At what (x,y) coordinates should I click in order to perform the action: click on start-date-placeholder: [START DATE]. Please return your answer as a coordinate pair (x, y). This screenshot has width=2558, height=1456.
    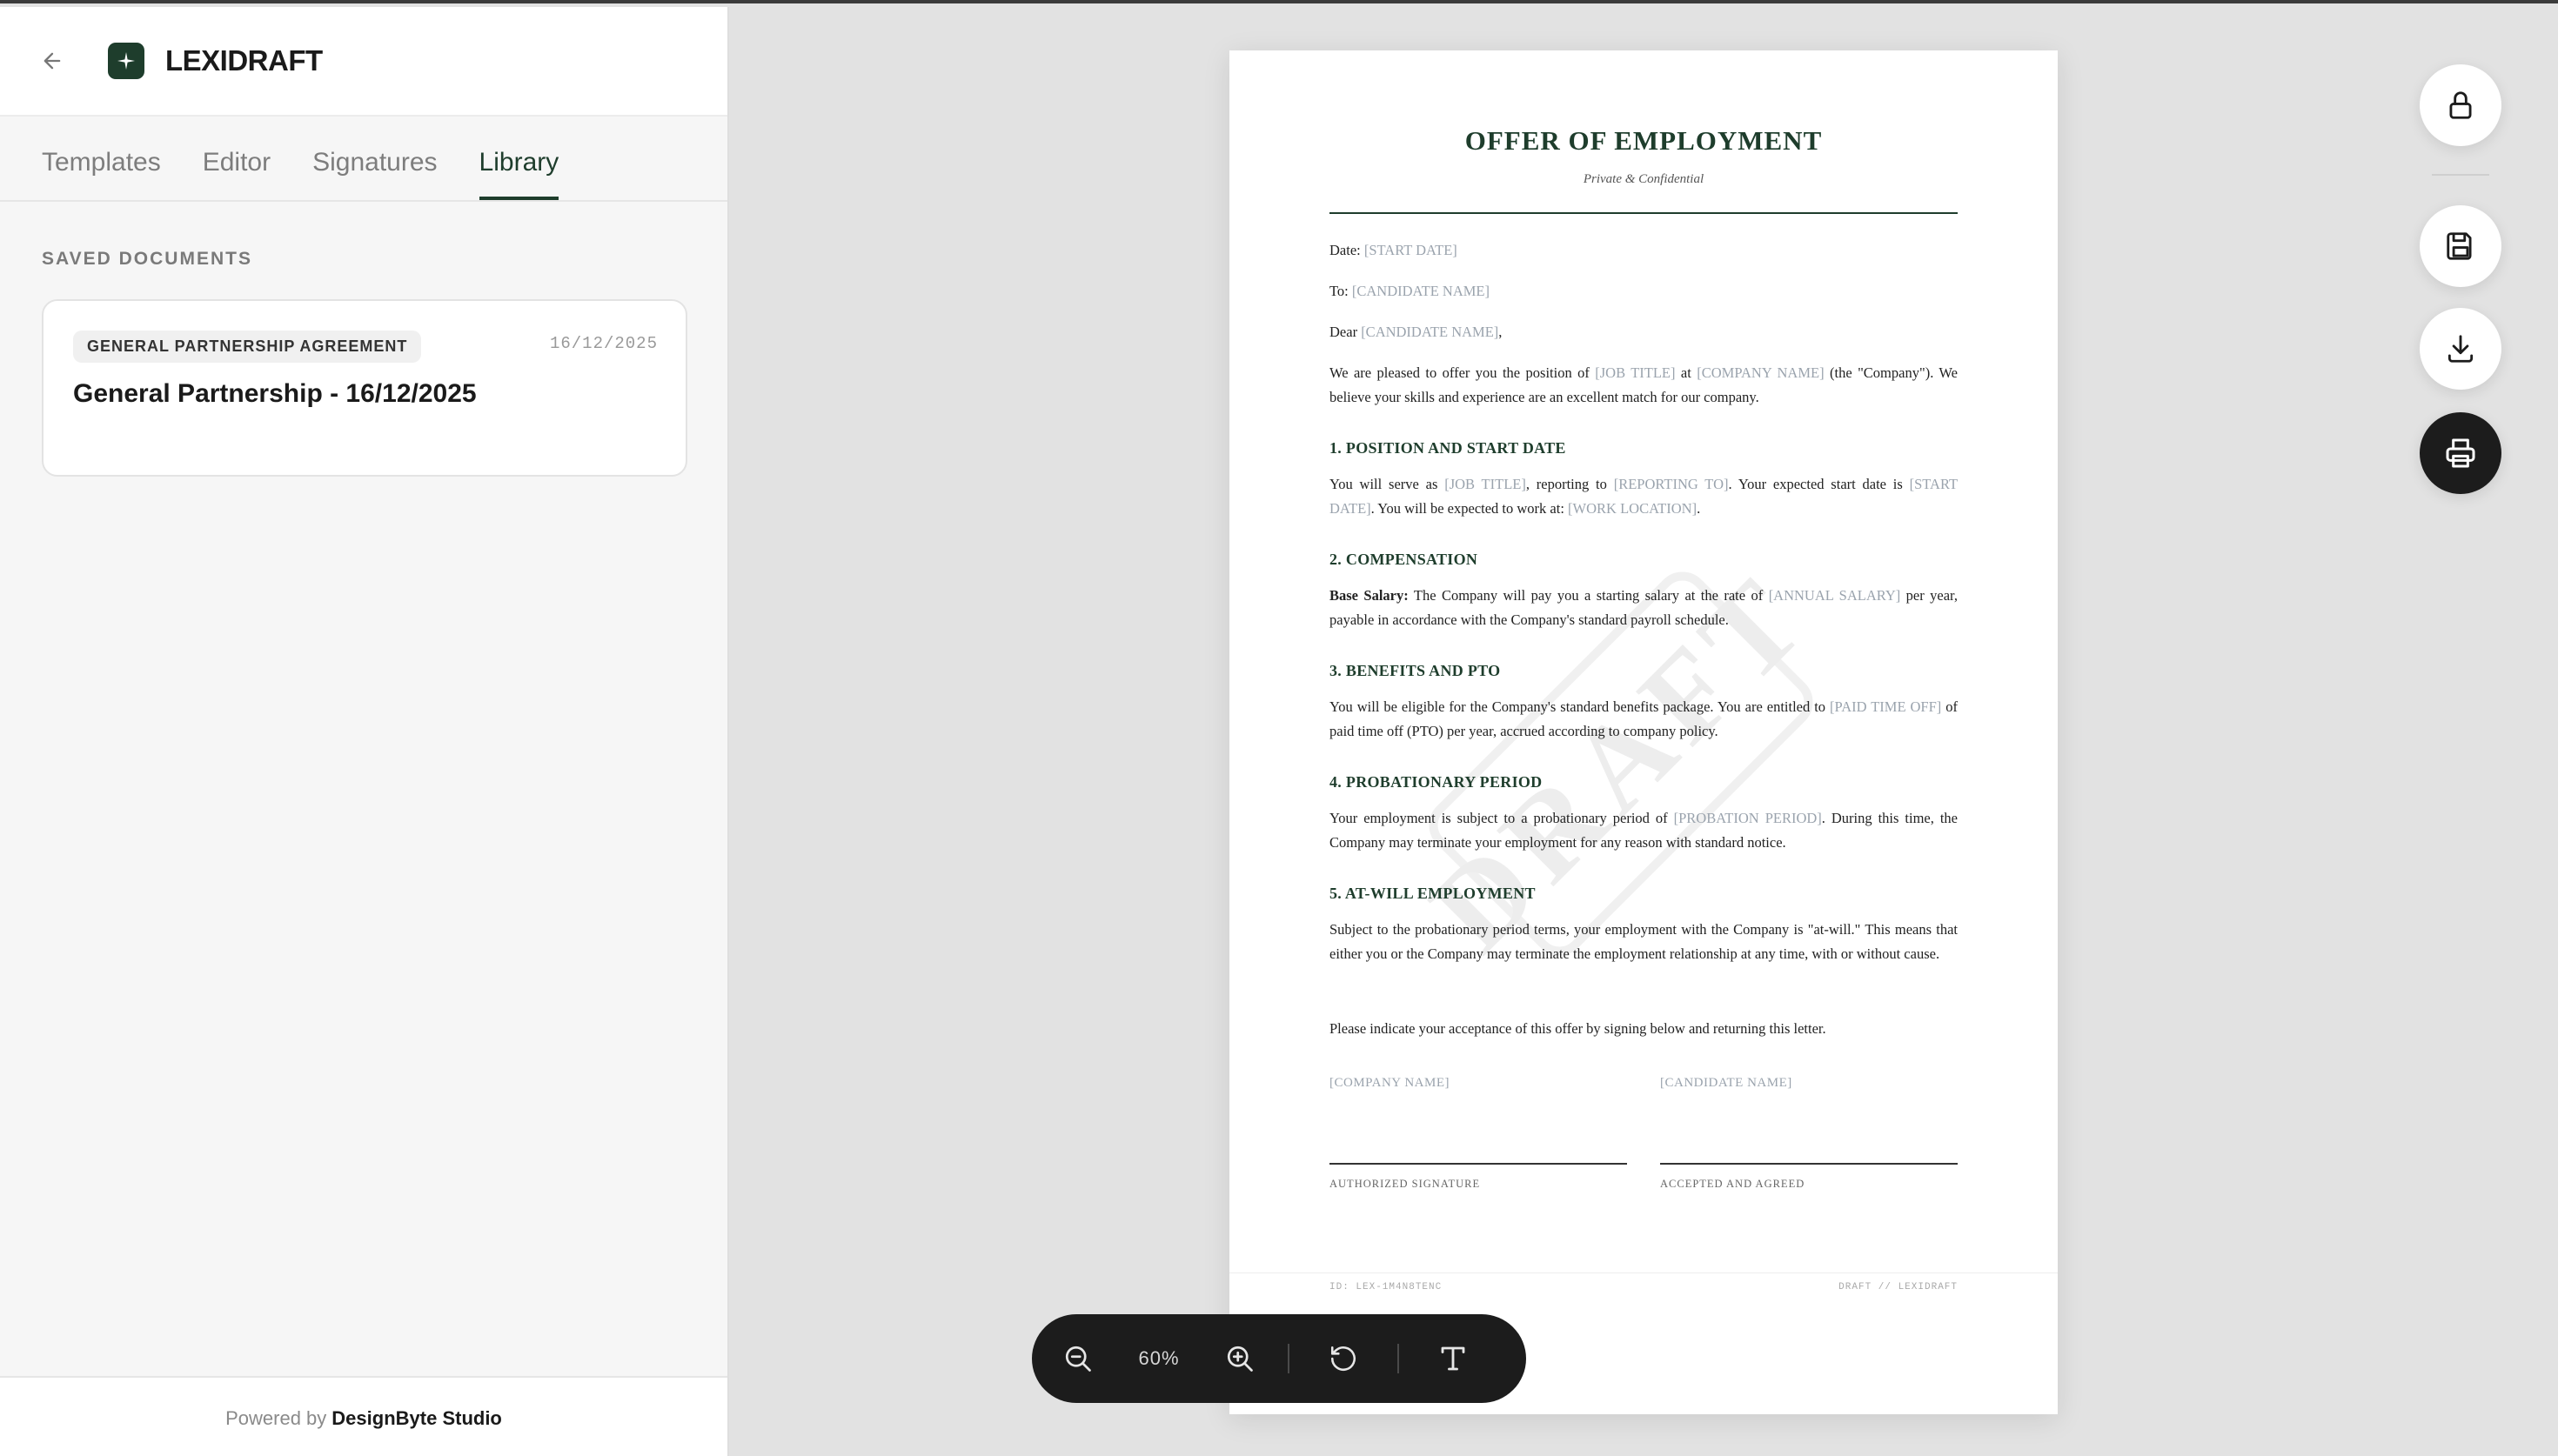
    Looking at the image, I should click on (1410, 250).